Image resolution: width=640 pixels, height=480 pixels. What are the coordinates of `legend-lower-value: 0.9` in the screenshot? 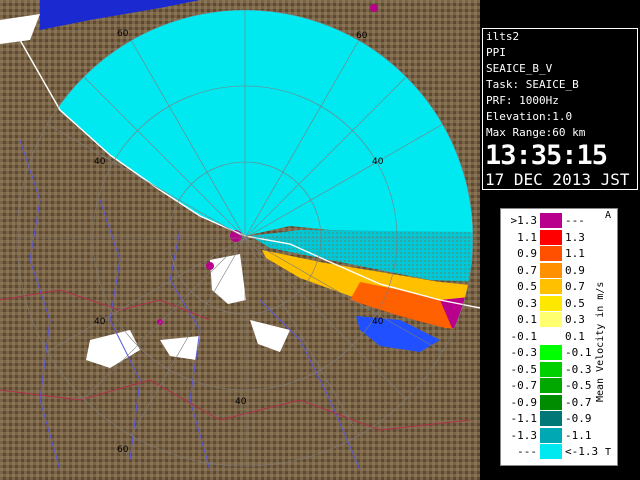 It's located at (527, 253).